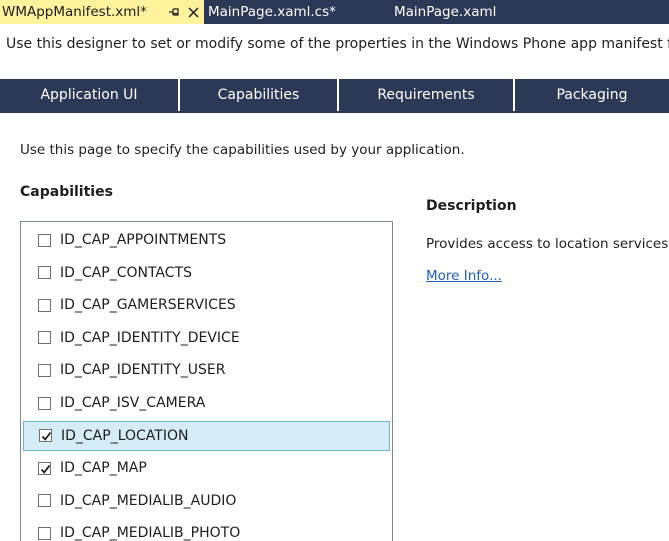 Image resolution: width=669 pixels, height=541 pixels. Describe the element at coordinates (206, 468) in the screenshot. I see `capability-item: ID_CAP_MAP` at that location.